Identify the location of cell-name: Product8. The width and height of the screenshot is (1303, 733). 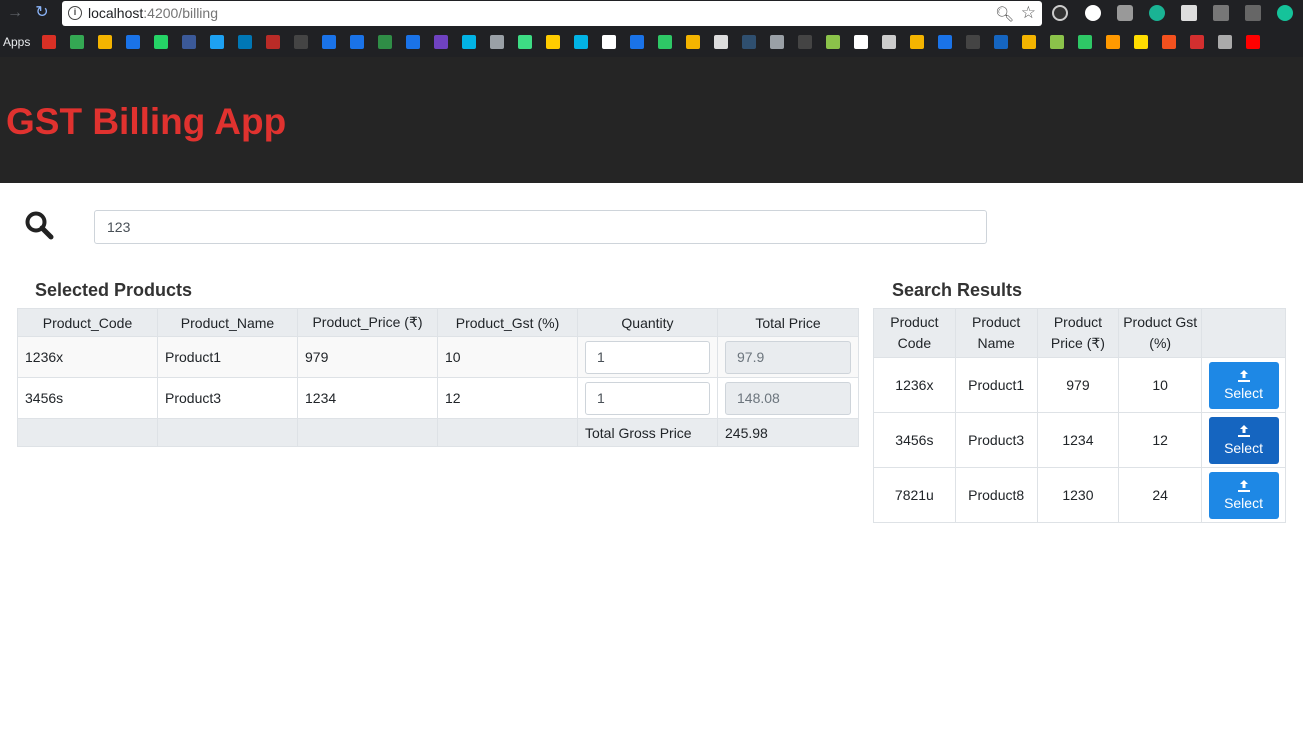
(996, 495).